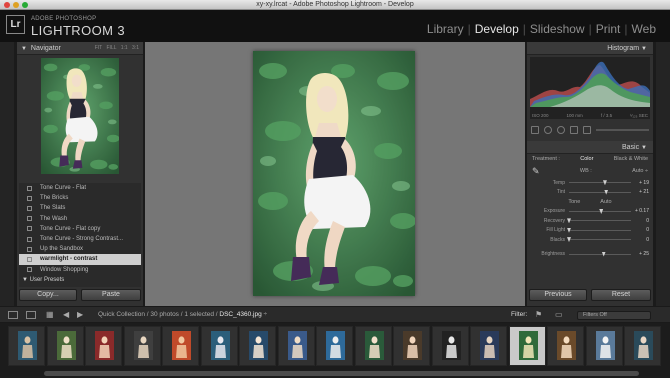 The height and width of the screenshot is (378, 670). What do you see at coordinates (7, 174) in the screenshot?
I see `left-panel-edge` at bounding box center [7, 174].